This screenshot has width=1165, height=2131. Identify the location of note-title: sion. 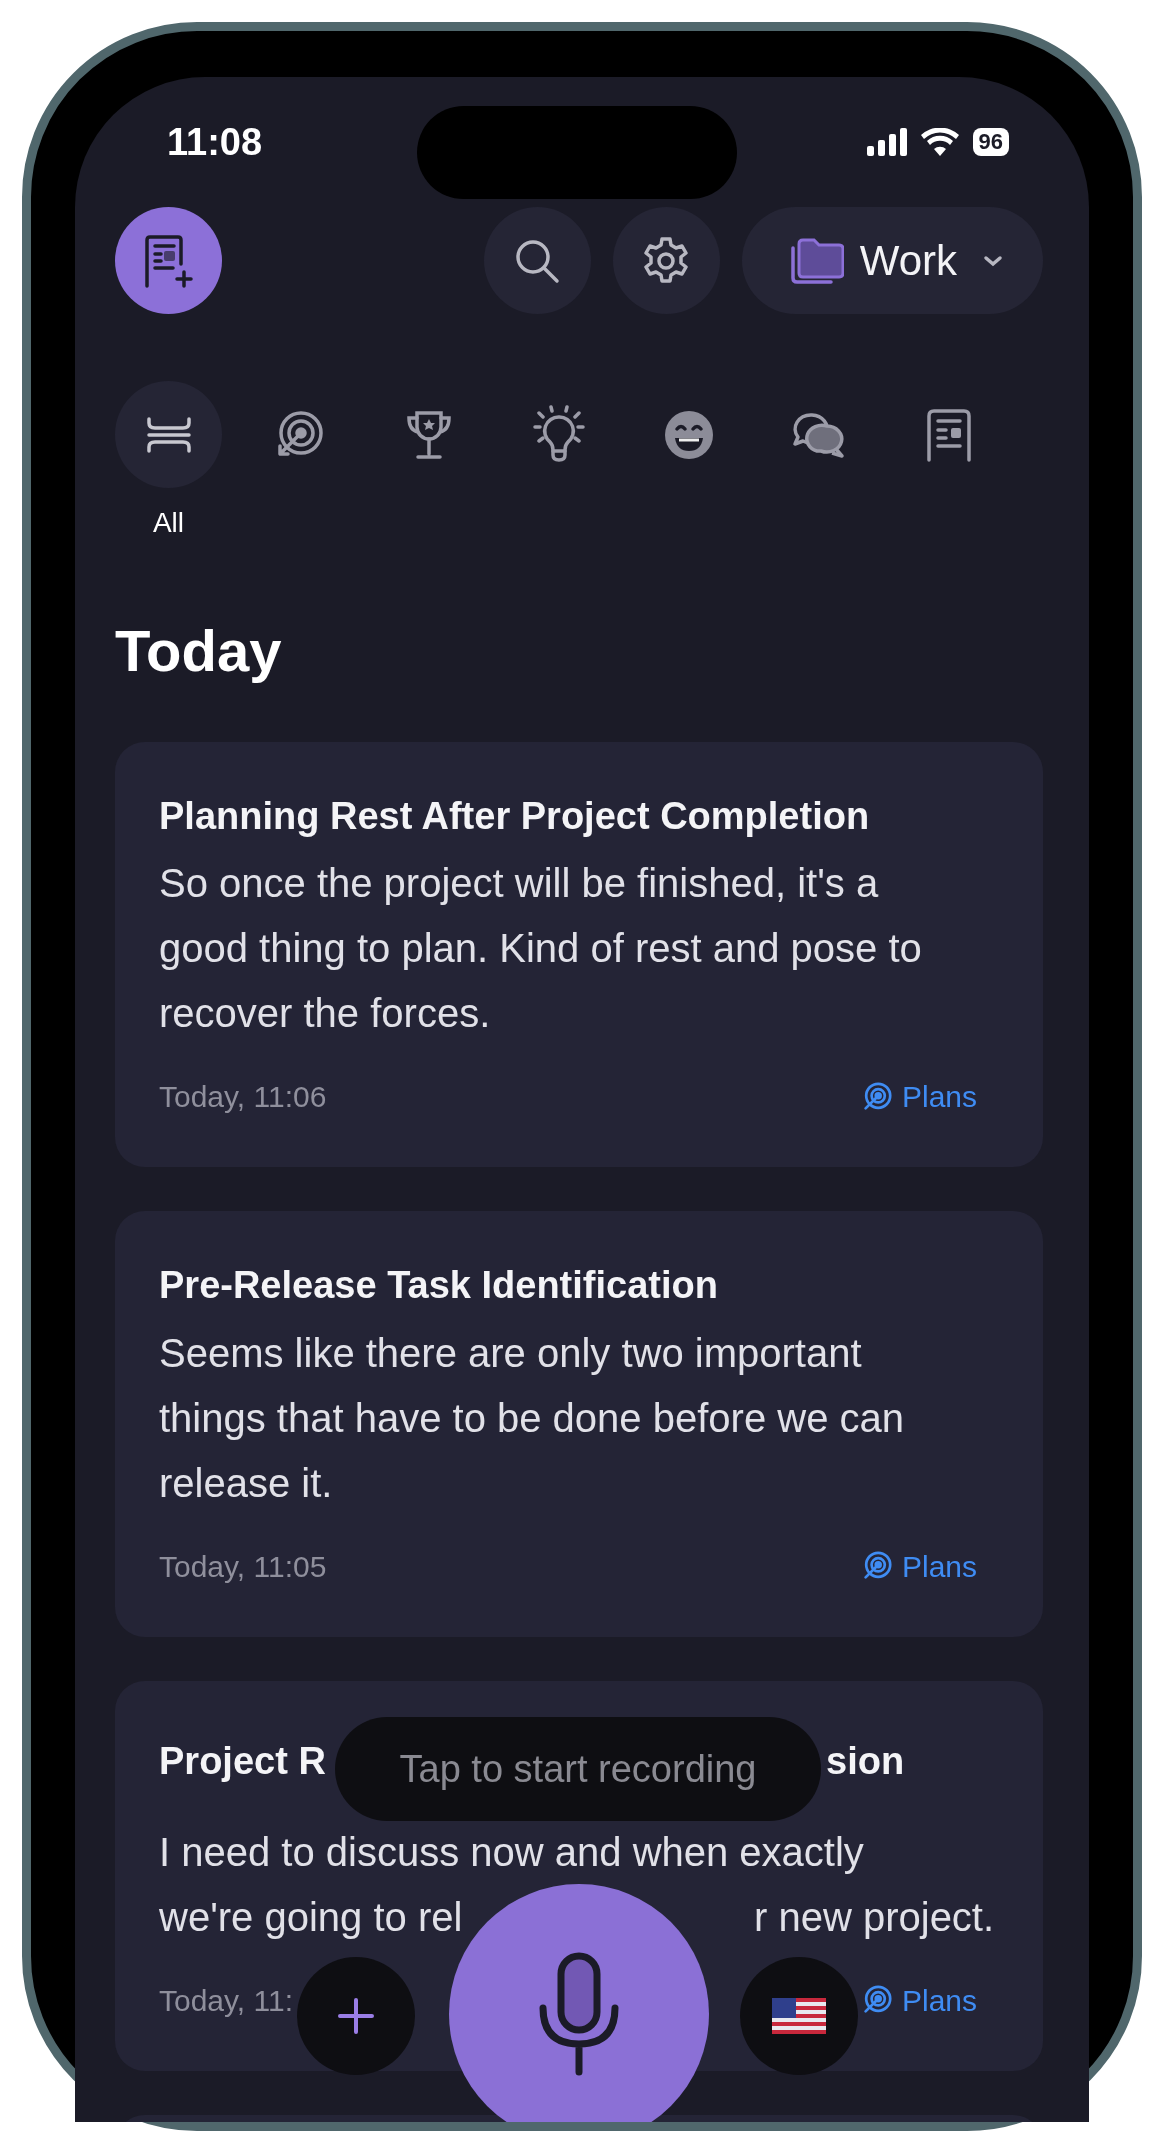
(865, 1761).